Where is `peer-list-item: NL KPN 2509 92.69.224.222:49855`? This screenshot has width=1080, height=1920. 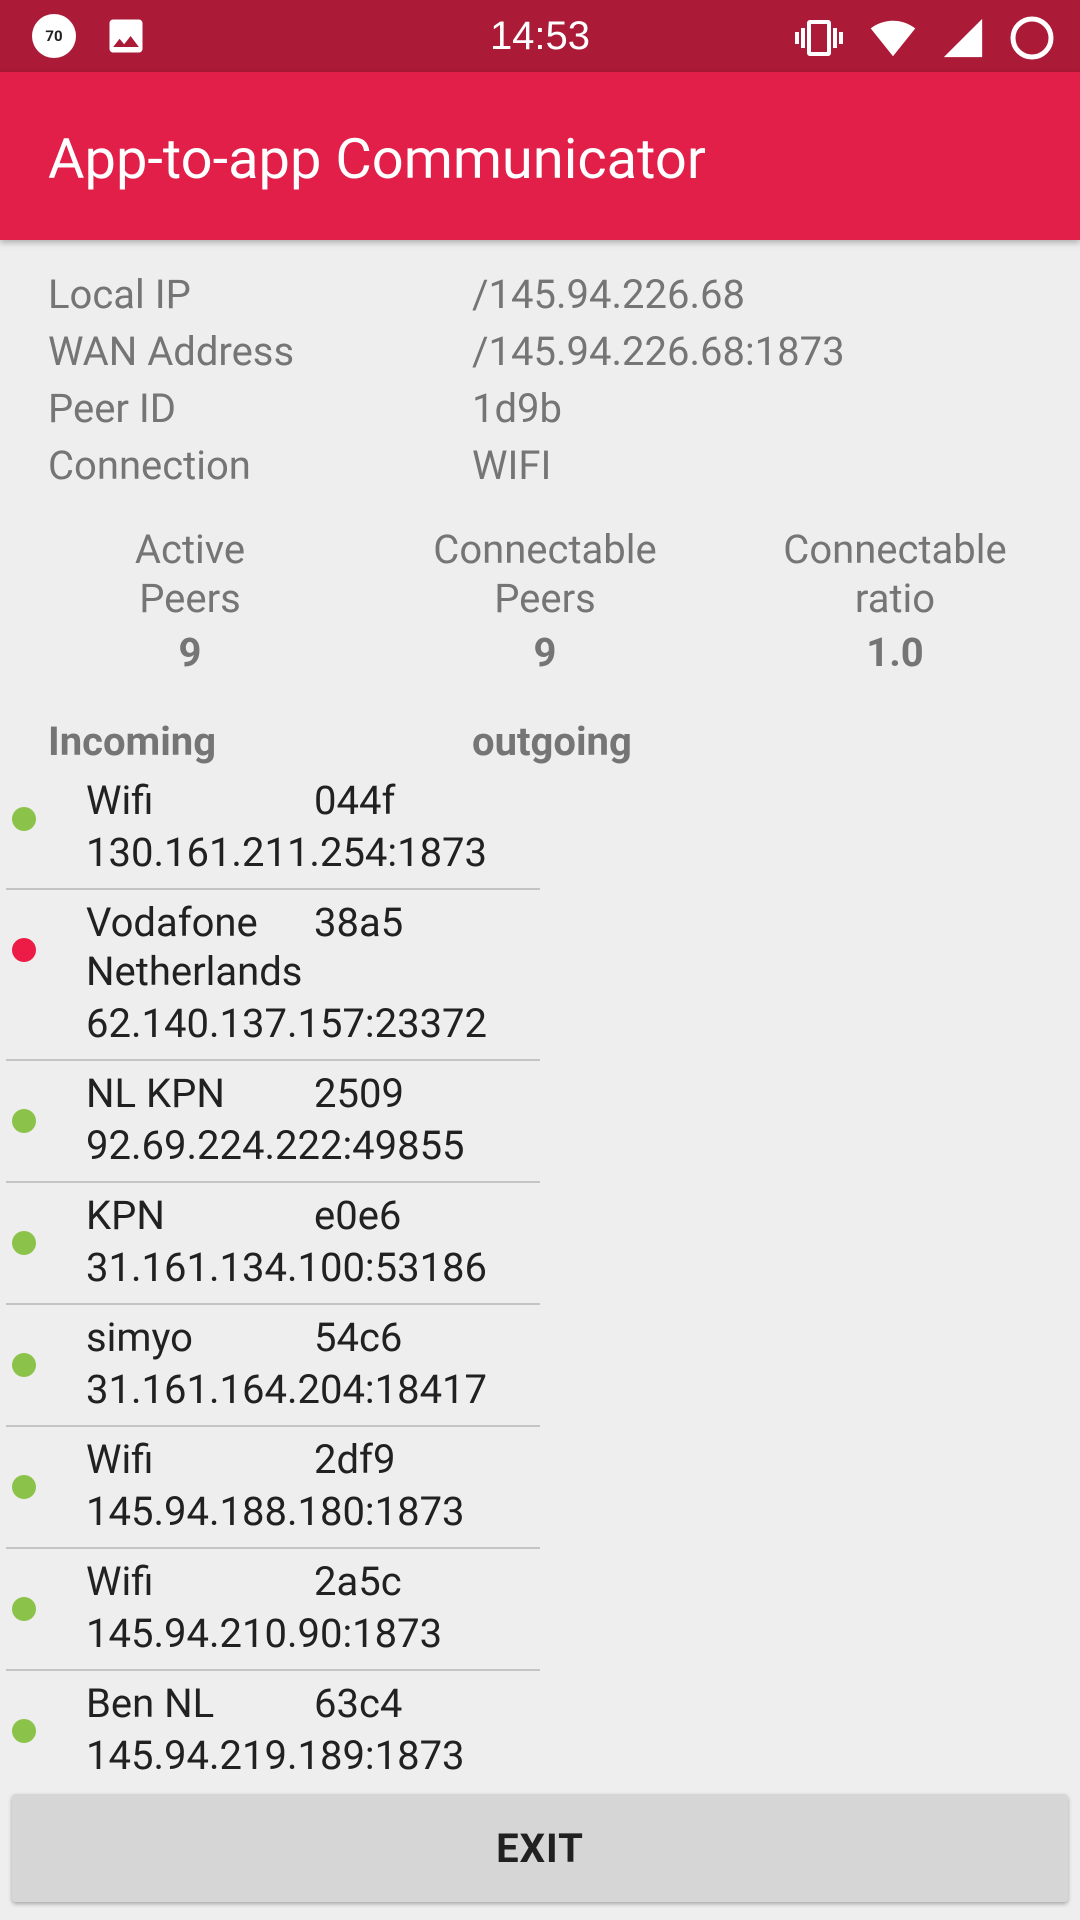 peer-list-item: NL KPN 2509 92.69.224.222:49855 is located at coordinates (273, 1126).